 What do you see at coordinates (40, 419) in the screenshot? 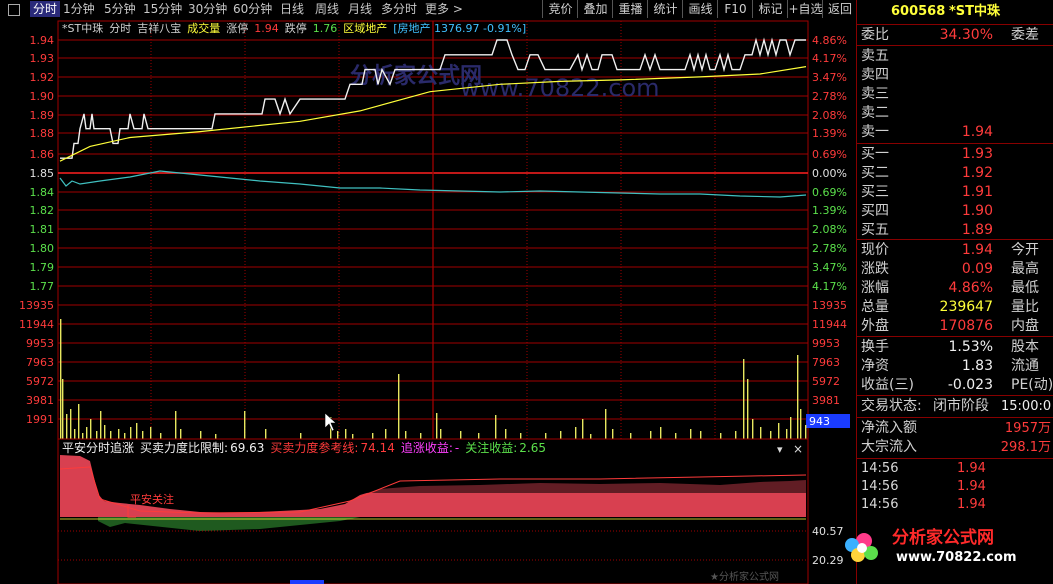
I see `volume-tick-left: 1991` at bounding box center [40, 419].